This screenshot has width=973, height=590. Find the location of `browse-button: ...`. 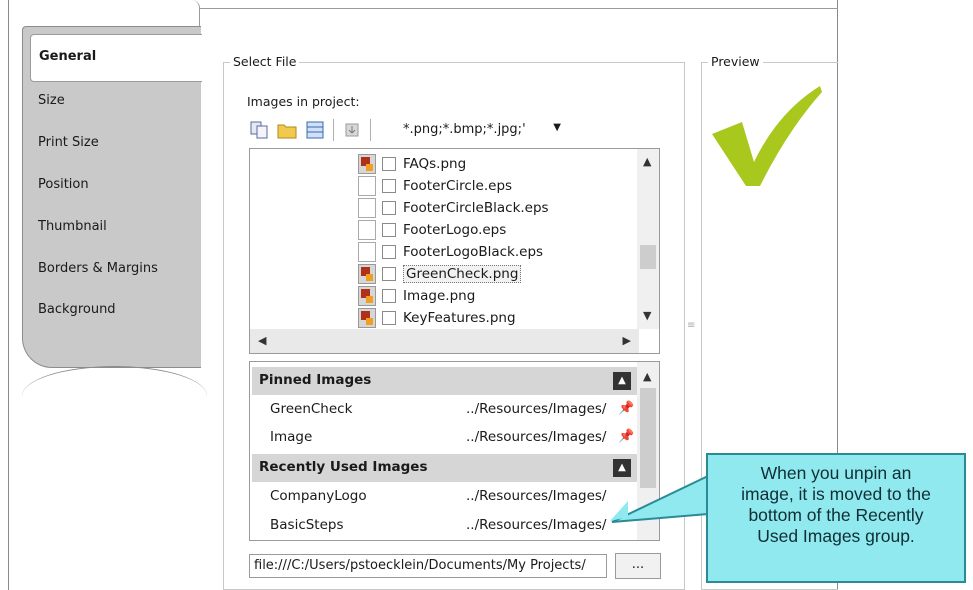

browse-button: ... is located at coordinates (638, 566).